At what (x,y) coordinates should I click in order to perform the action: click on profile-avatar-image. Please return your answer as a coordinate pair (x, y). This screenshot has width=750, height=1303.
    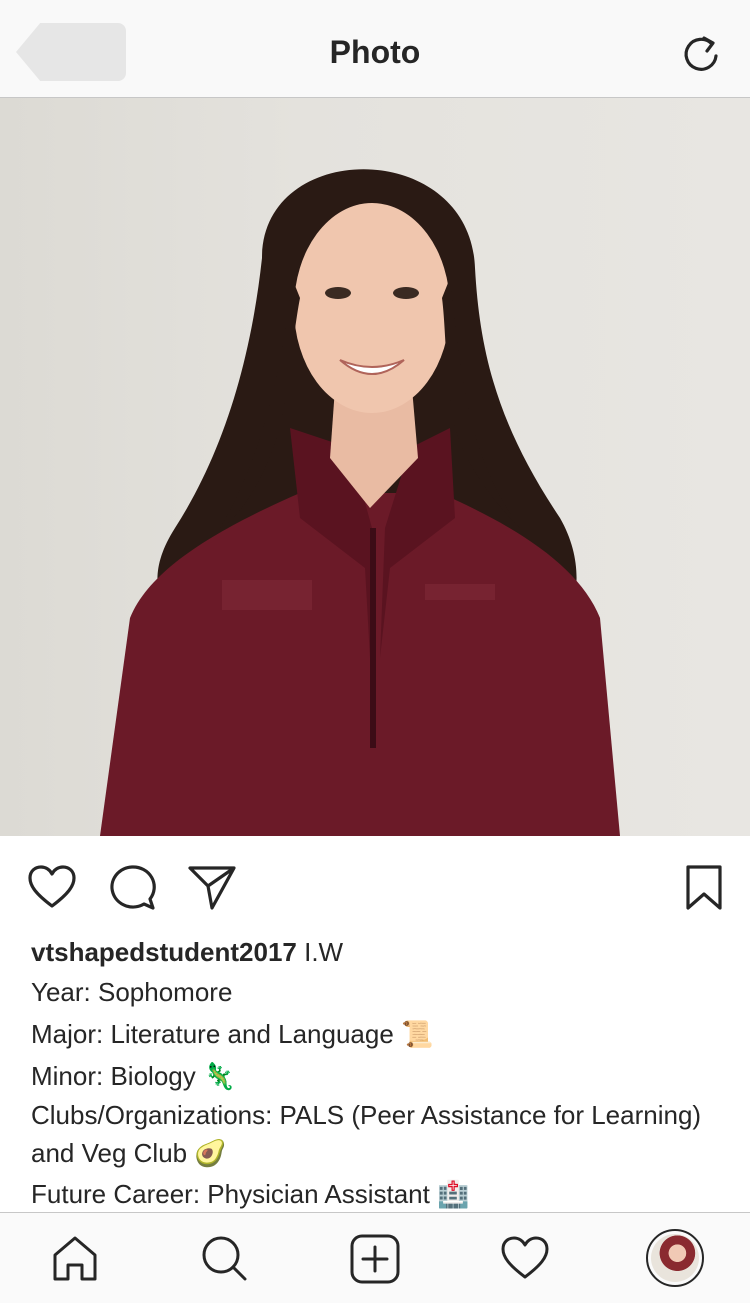
    Looking at the image, I should click on (675, 1258).